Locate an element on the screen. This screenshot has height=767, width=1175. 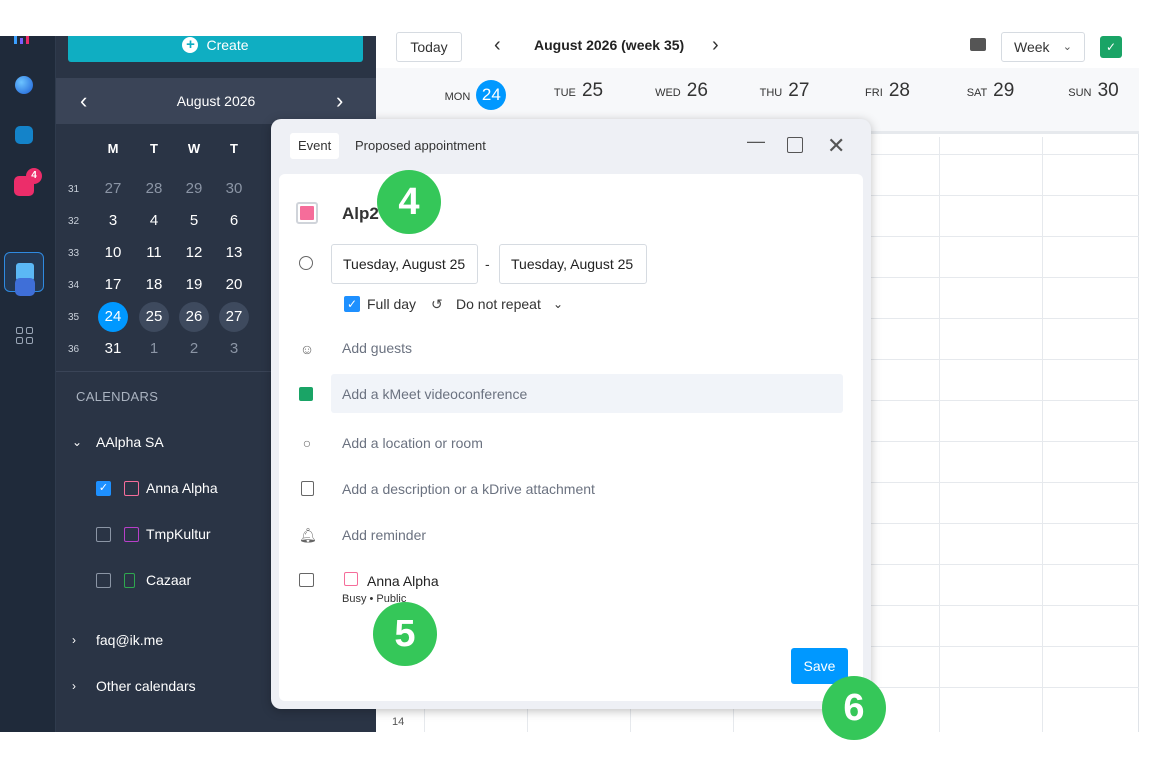
reminder-button: Add reminder is located at coordinates (384, 535).